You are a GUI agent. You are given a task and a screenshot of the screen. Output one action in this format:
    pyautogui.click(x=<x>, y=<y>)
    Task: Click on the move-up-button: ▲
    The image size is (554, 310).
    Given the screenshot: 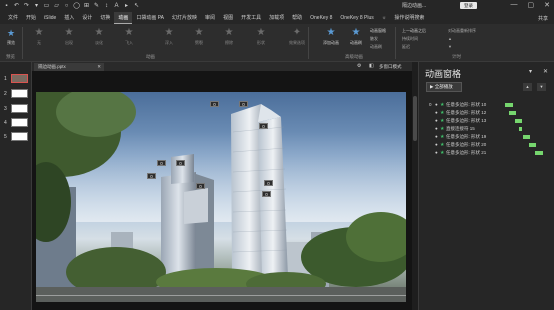 What is the action you would take?
    pyautogui.click(x=527, y=87)
    